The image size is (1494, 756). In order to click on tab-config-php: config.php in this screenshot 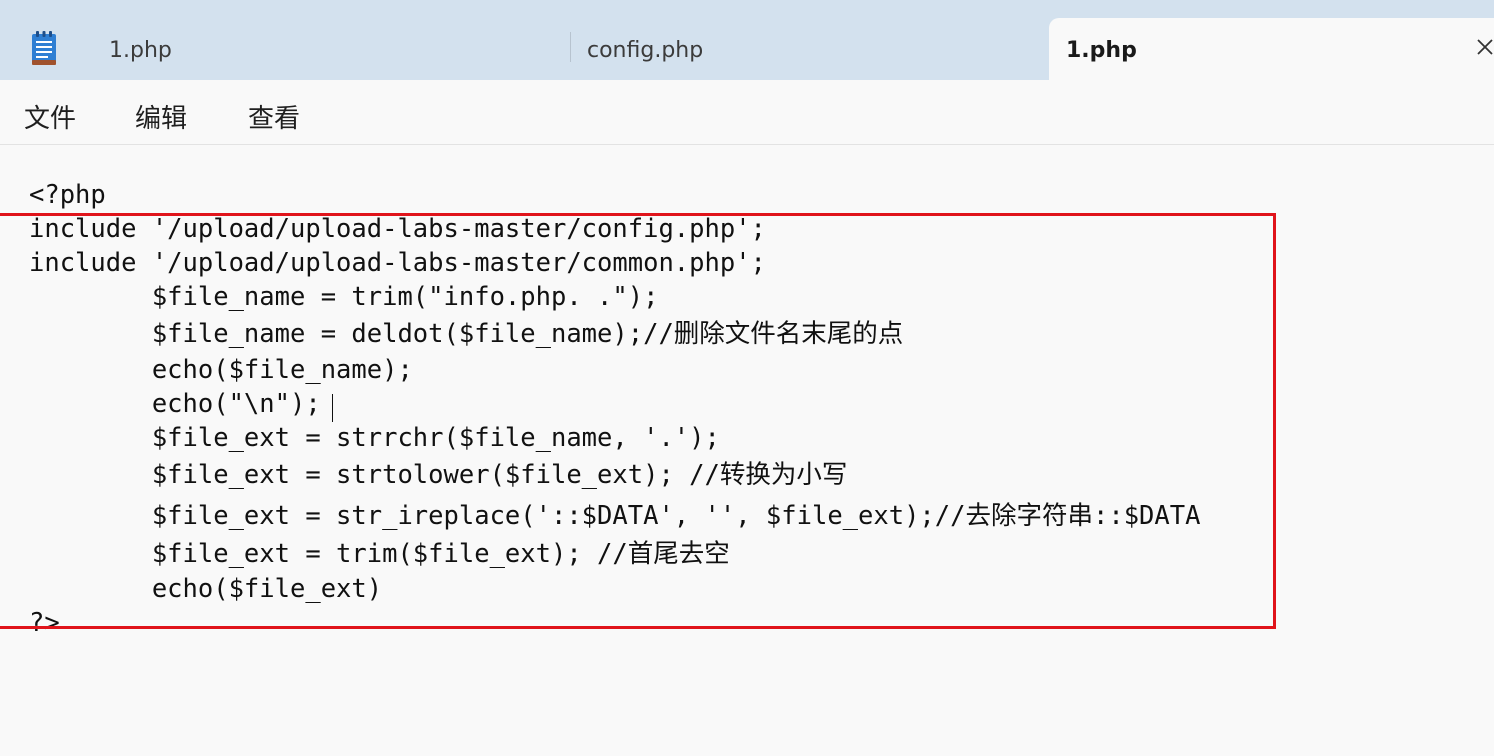, I will do `click(807, 49)`.